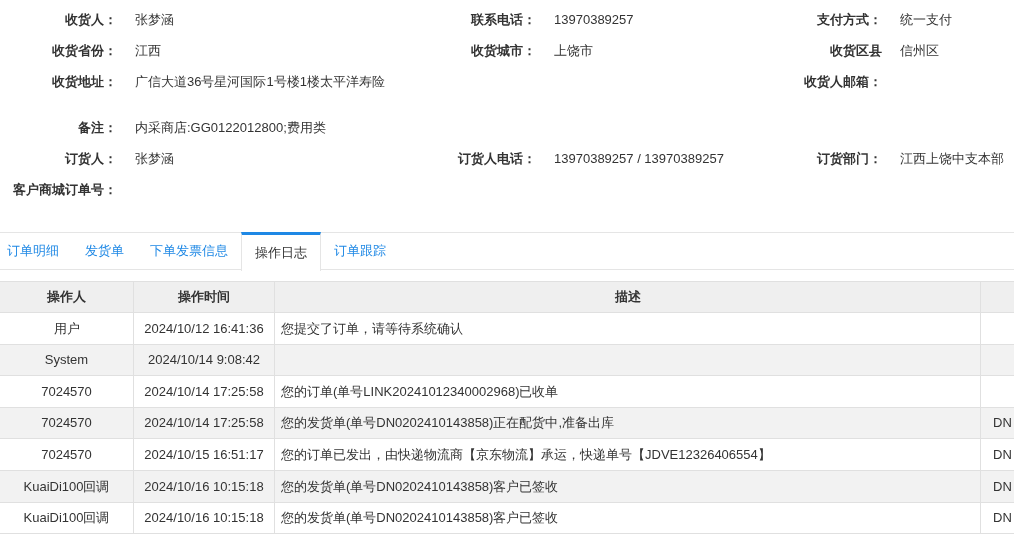 This screenshot has width=1014, height=536. What do you see at coordinates (448, 423) in the screenshot?
I see `table-cell-text: 您的发货单(单号DN0202410143858)正在配货中,准备出库` at bounding box center [448, 423].